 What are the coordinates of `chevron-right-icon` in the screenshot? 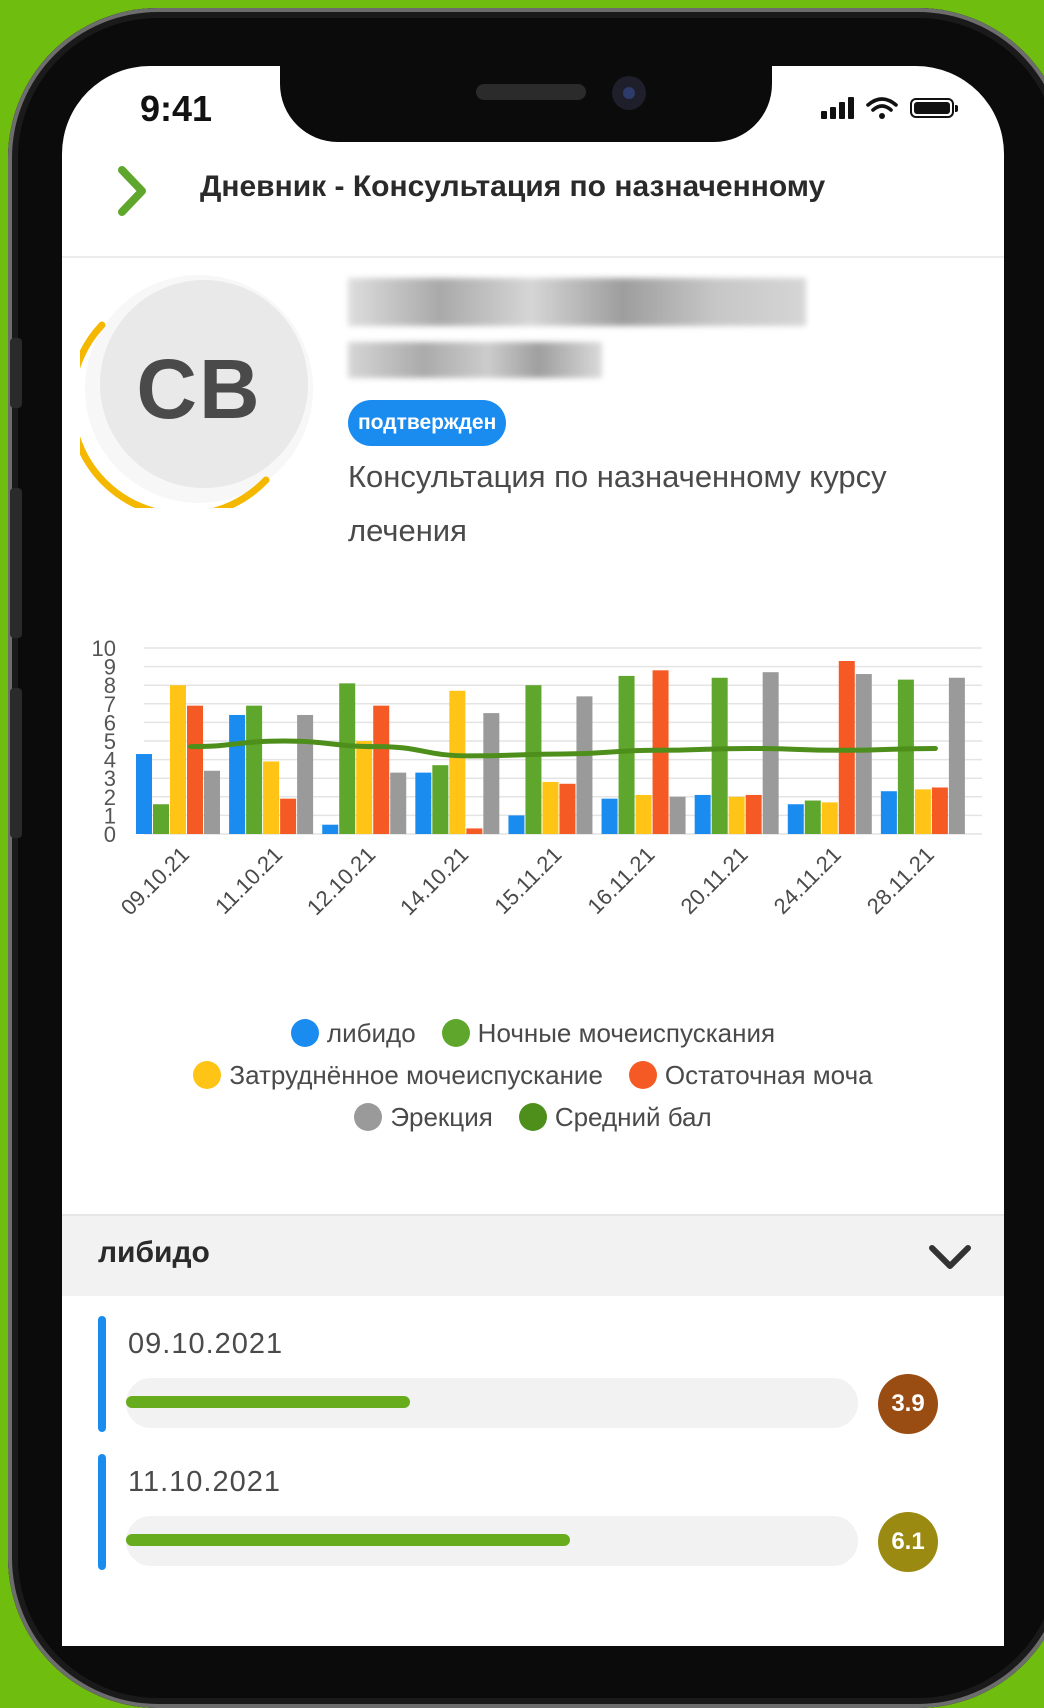 It's located at (132, 191).